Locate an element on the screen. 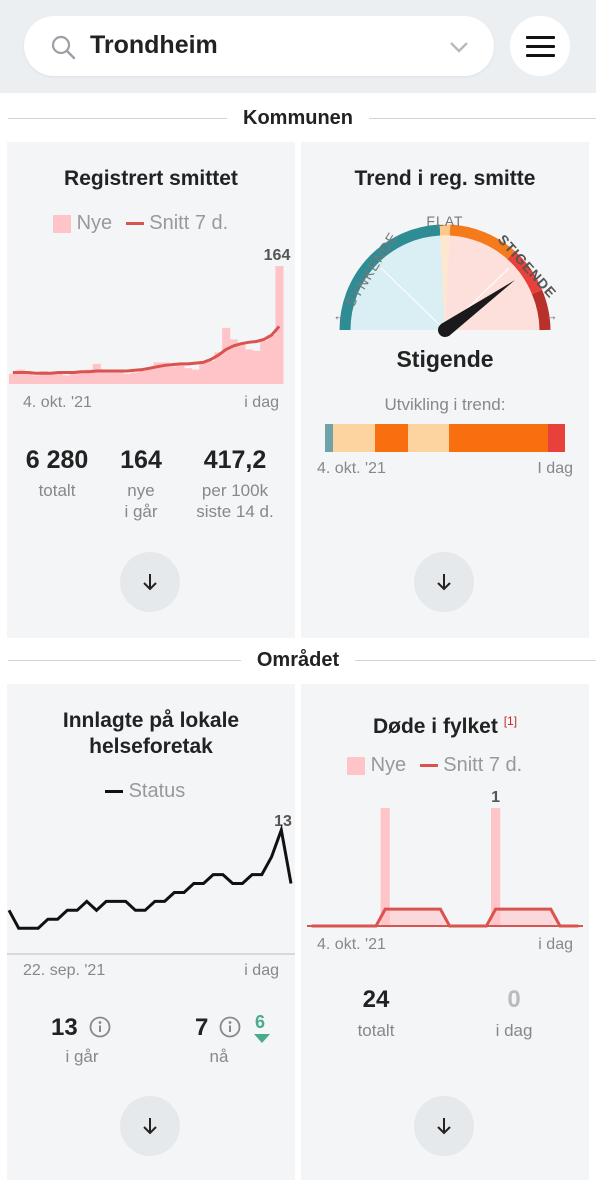 The width and height of the screenshot is (596, 1200). municipality-search: Trondheim is located at coordinates (259, 46).